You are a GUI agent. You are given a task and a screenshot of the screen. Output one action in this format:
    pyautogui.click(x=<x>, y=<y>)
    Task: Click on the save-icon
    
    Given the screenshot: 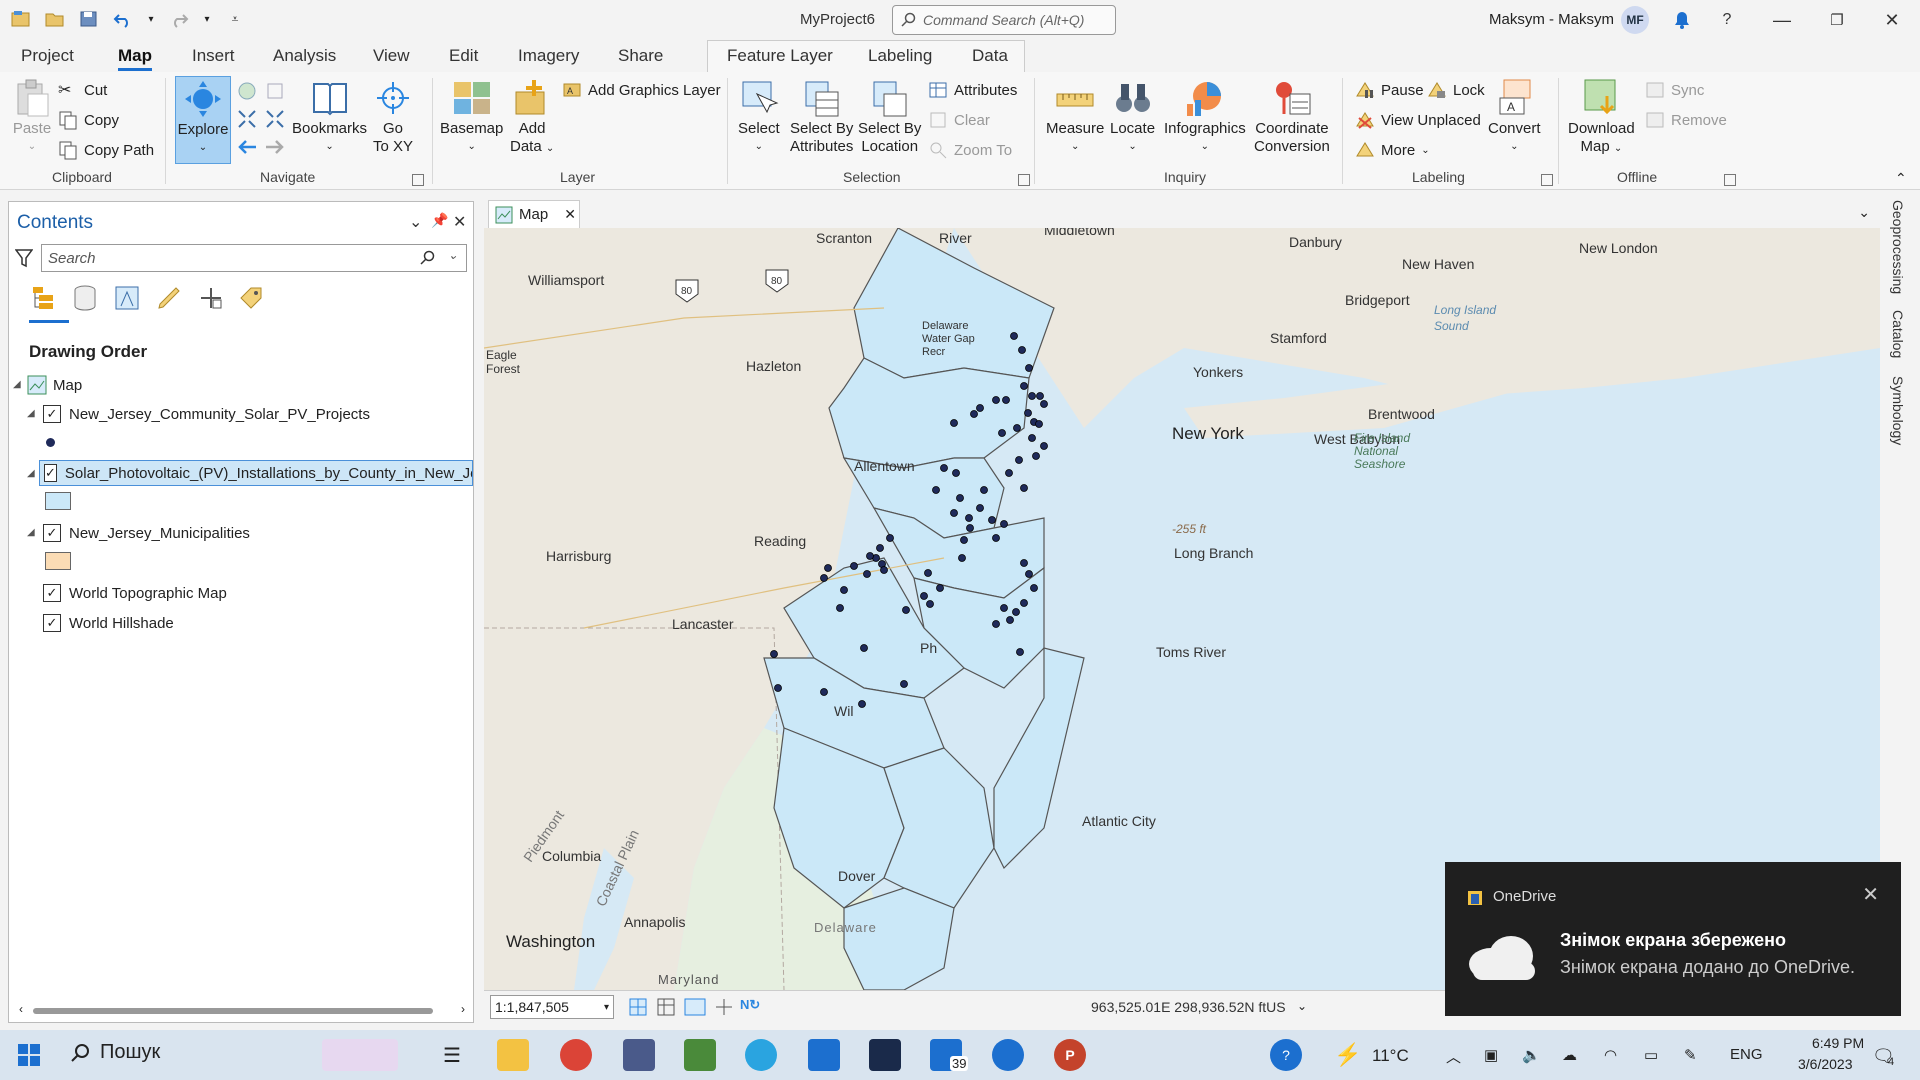 What is the action you would take?
    pyautogui.click(x=89, y=19)
    